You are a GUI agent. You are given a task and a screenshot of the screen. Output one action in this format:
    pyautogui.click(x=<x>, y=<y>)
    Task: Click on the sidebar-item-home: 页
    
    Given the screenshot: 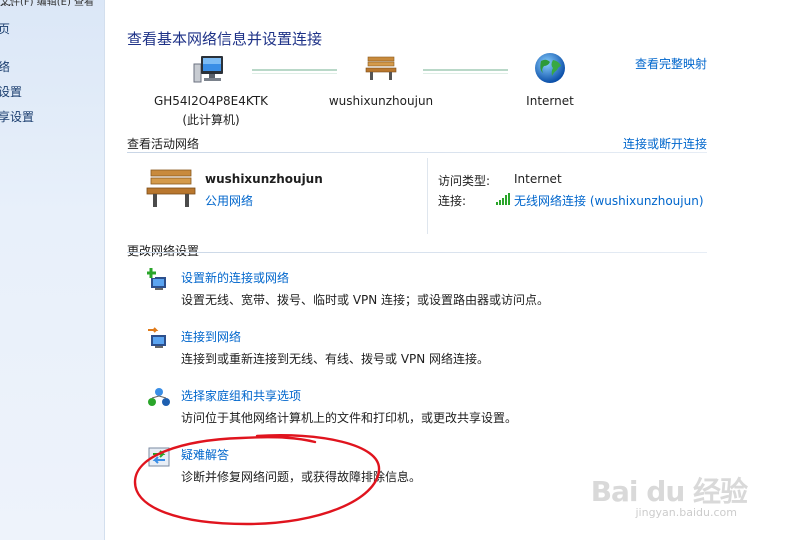 What is the action you would take?
    pyautogui.click(x=5, y=28)
    